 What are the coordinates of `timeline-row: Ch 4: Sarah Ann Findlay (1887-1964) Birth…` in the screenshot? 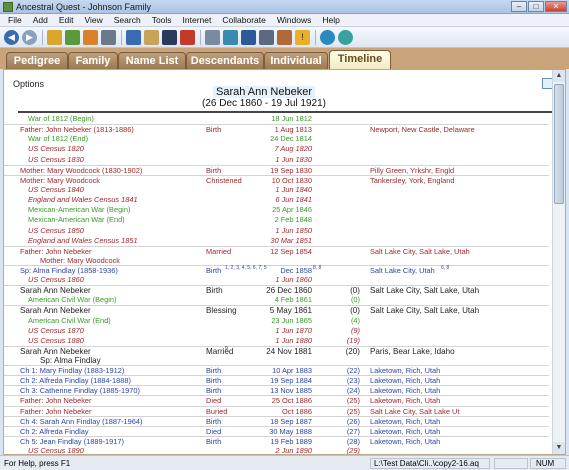 It's located at (276, 420).